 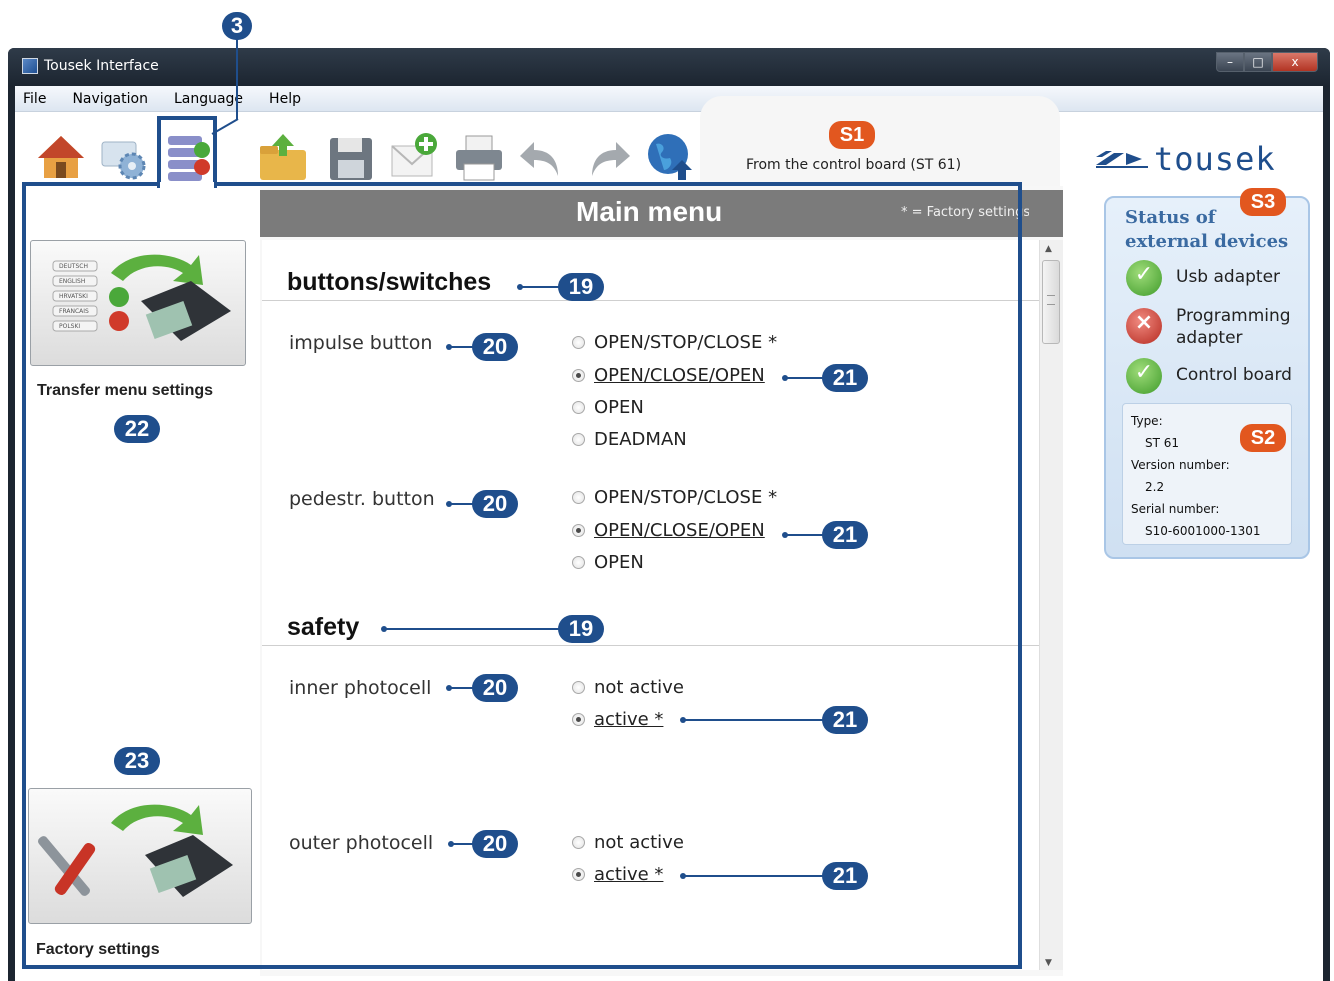 What do you see at coordinates (110, 99) in the screenshot?
I see `menu-navigation: Navigation` at bounding box center [110, 99].